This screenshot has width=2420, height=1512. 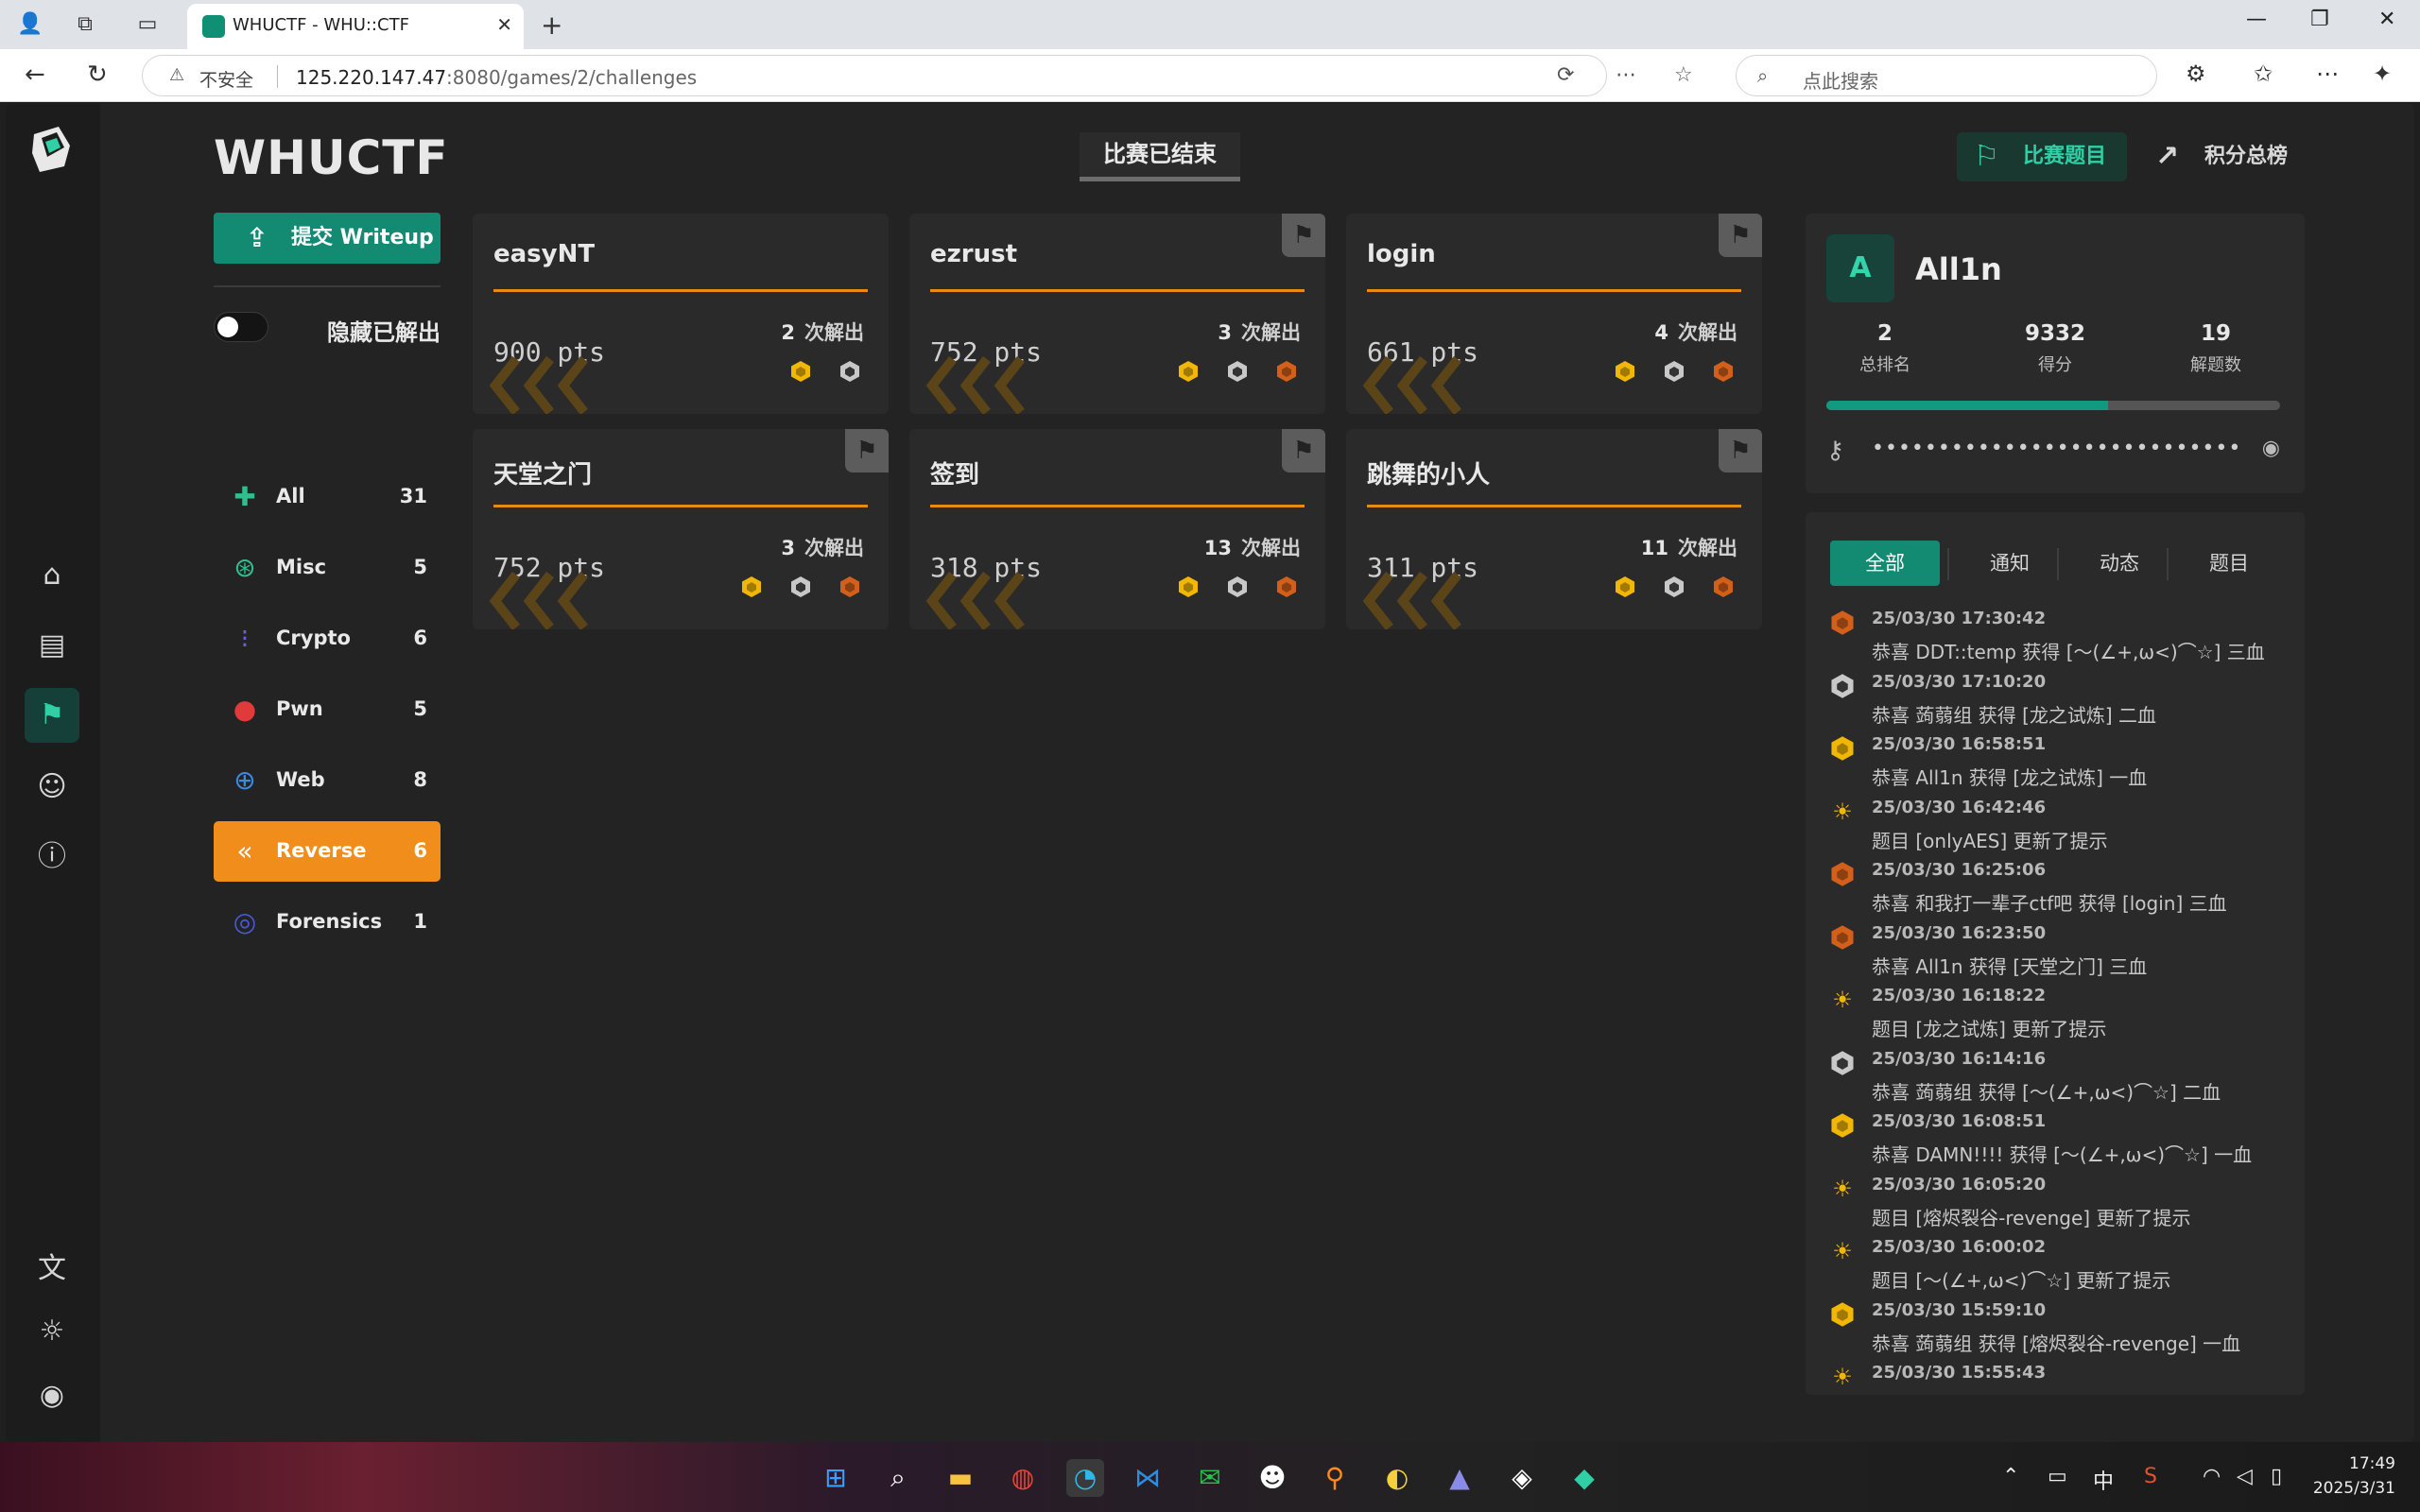 I want to click on challenge-card: 天堂之门 752 pts 3 次解出 ⚑, so click(x=681, y=529).